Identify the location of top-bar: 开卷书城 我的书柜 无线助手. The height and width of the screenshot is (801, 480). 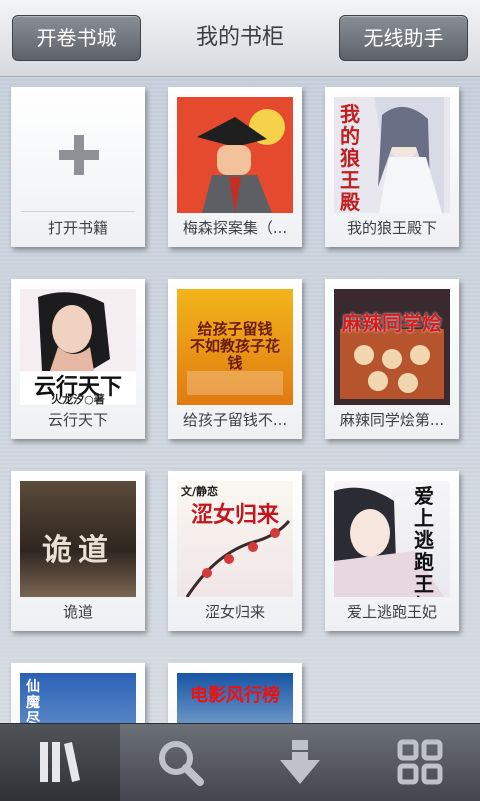
(240, 38).